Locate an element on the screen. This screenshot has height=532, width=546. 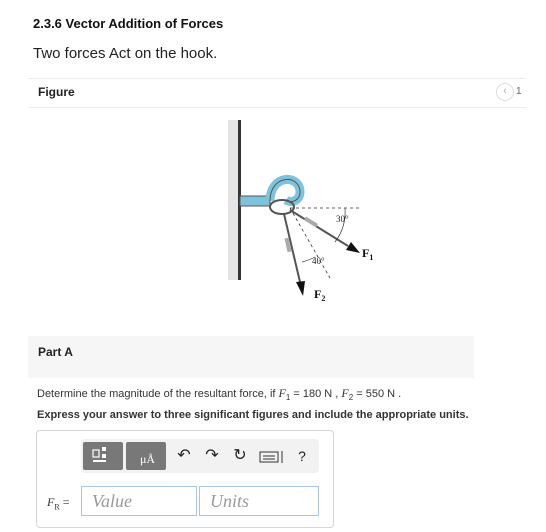
redo-icon: ↷ is located at coordinates (212, 455).